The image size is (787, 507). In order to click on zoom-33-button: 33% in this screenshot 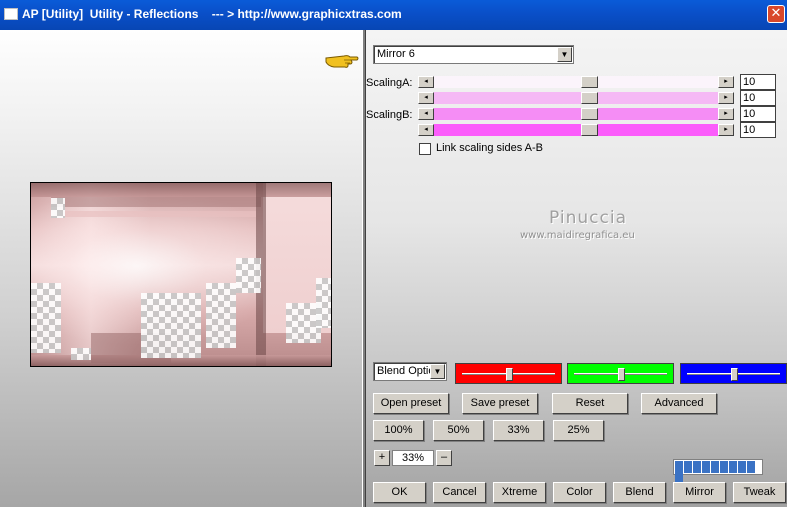, I will do `click(518, 430)`.